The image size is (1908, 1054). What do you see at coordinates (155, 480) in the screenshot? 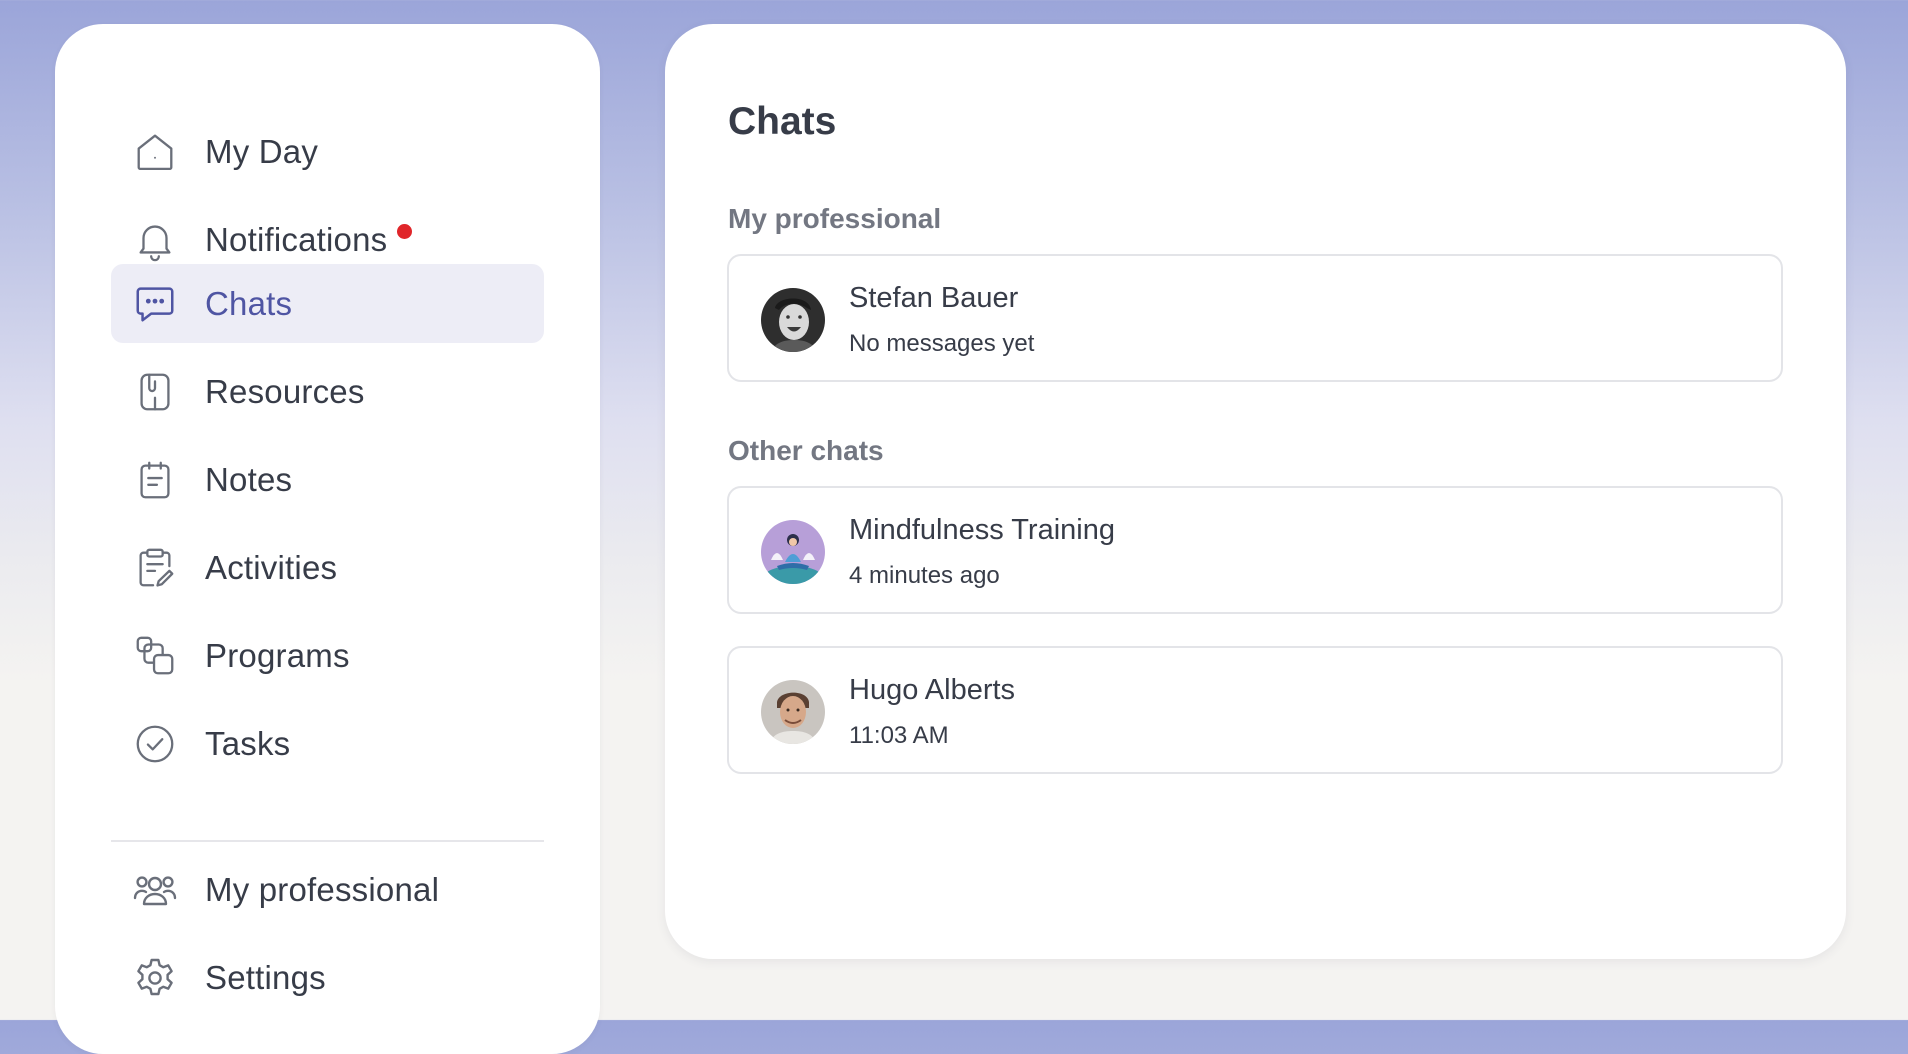
I see `notepad-icon` at bounding box center [155, 480].